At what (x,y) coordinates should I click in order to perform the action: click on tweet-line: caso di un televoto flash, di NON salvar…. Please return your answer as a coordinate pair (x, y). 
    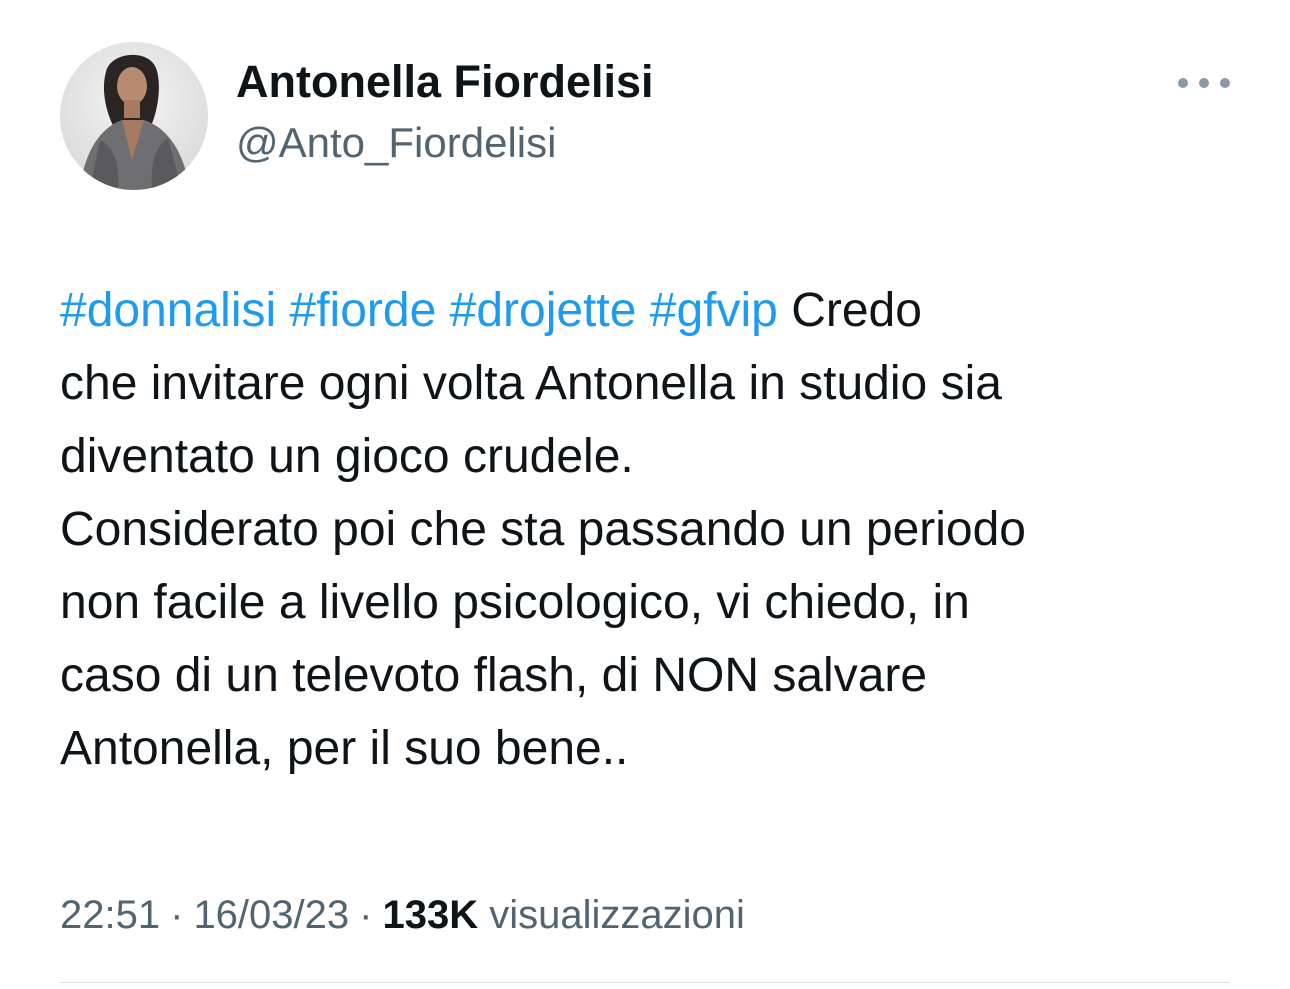
    Looking at the image, I should click on (494, 675).